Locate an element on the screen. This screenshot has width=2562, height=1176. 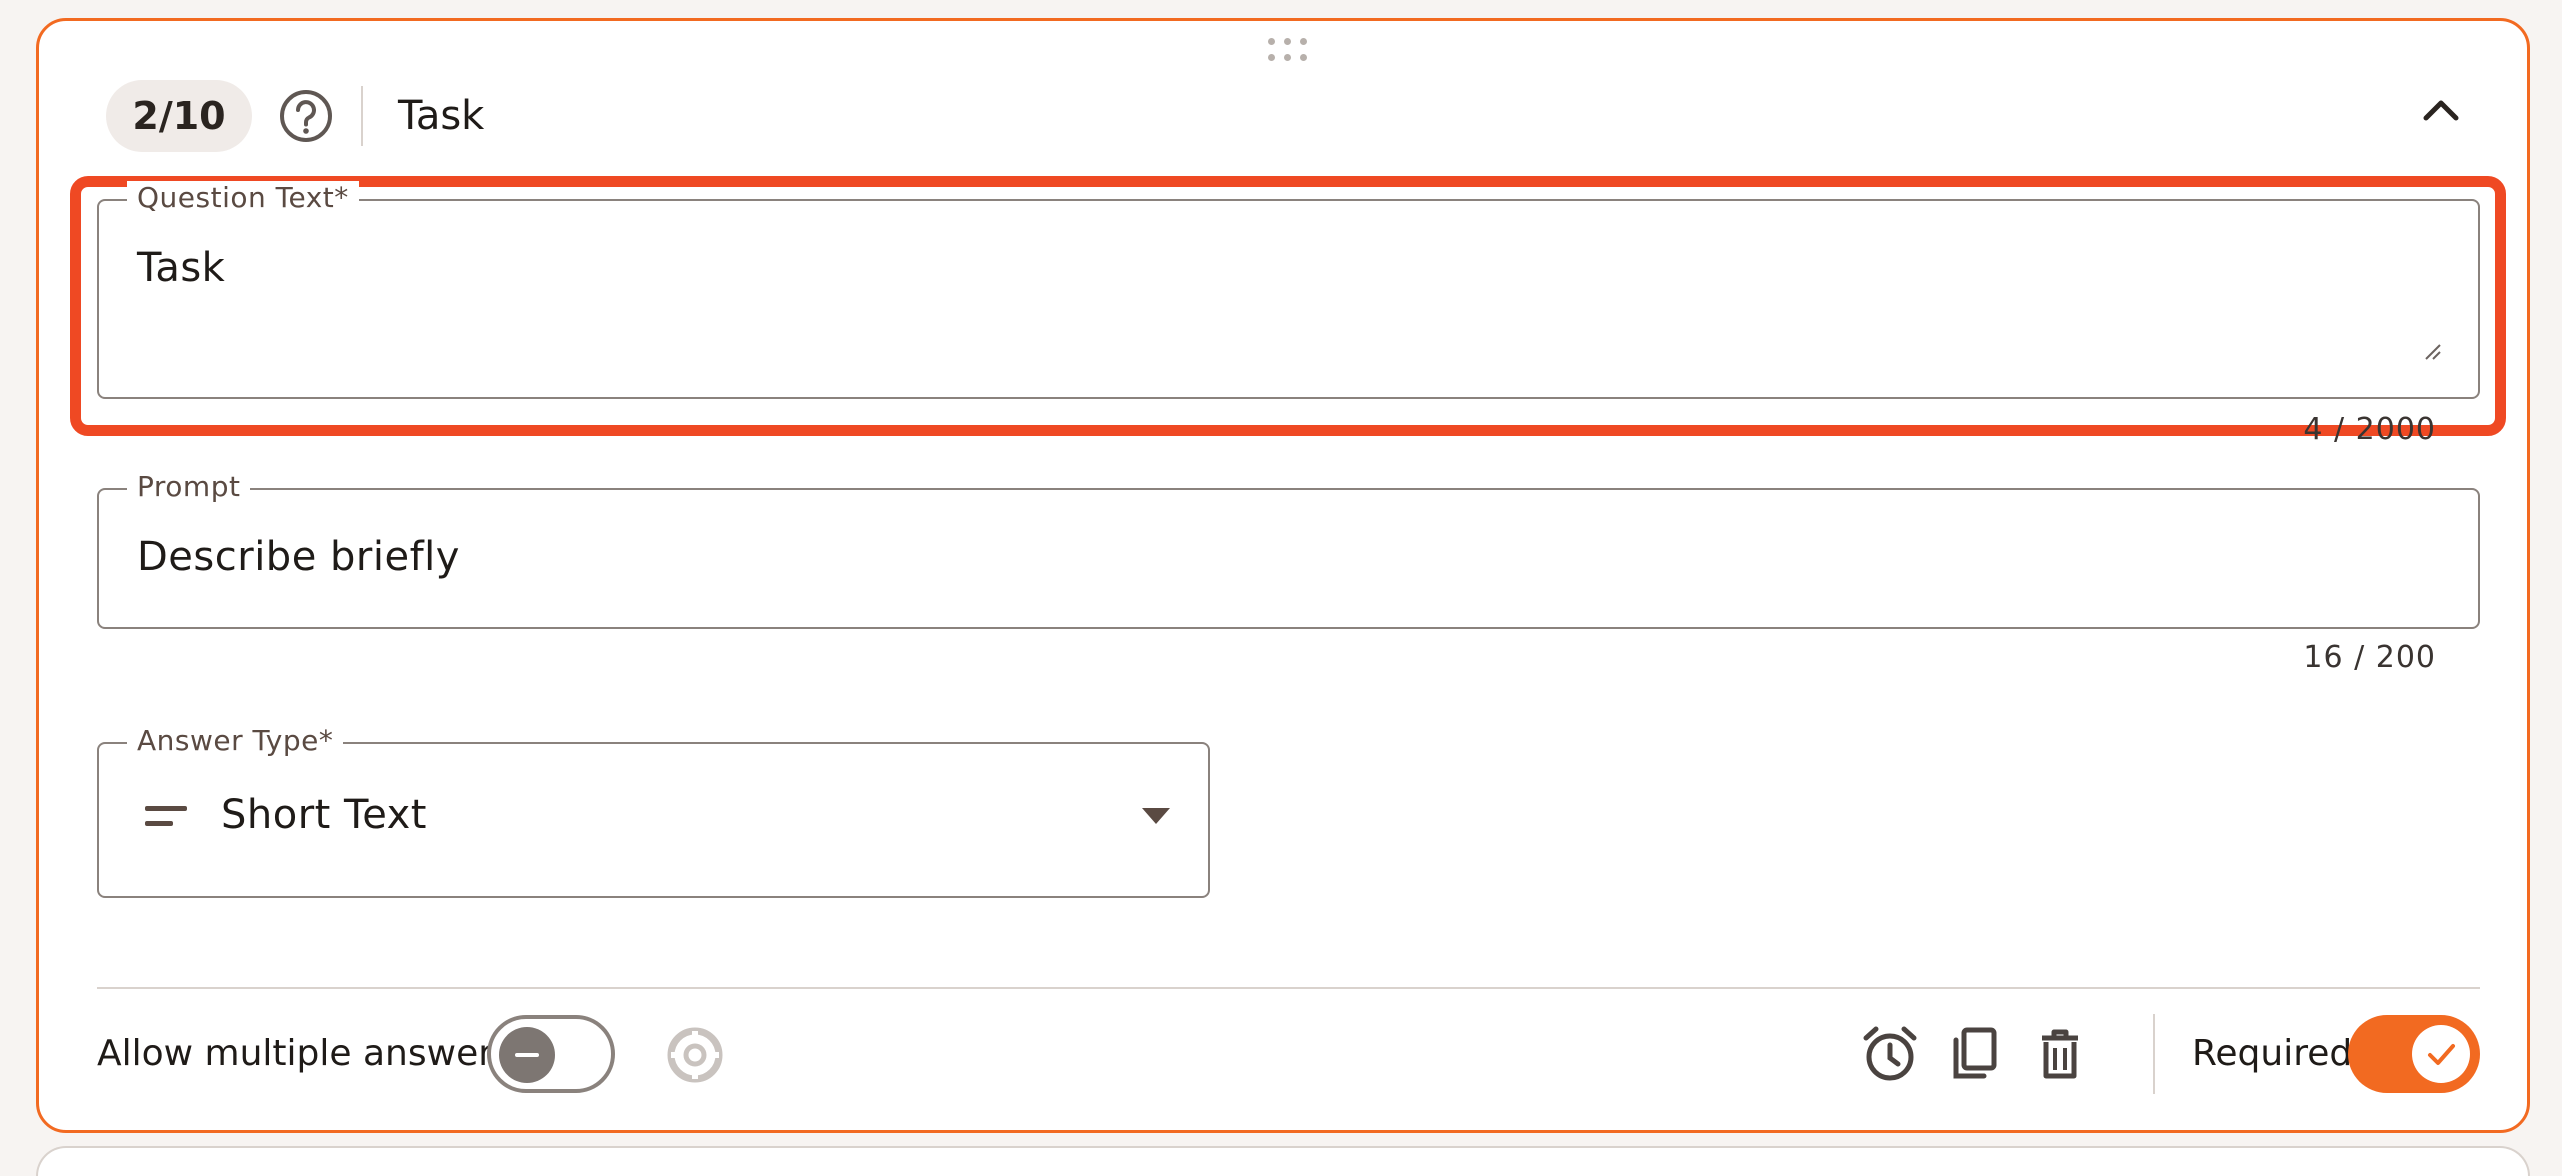
prompt-label: Prompt is located at coordinates (189, 487).